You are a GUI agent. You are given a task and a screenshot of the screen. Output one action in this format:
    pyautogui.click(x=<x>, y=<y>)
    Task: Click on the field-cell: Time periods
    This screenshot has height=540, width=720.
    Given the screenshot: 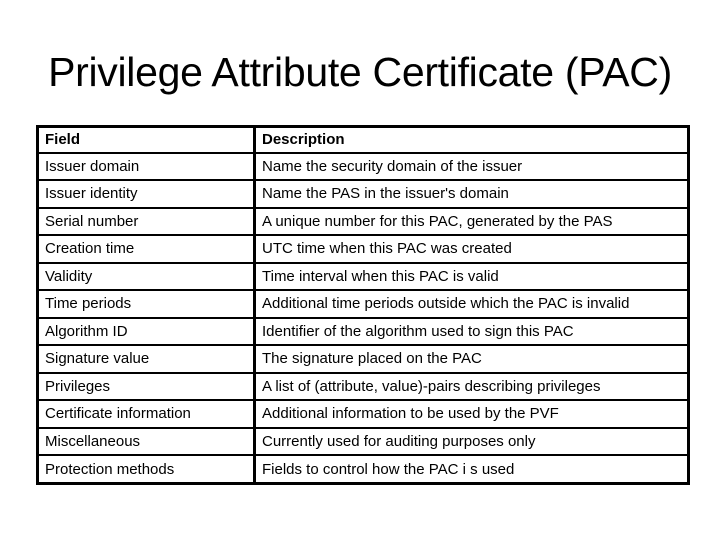 What is the action you would take?
    pyautogui.click(x=146, y=304)
    